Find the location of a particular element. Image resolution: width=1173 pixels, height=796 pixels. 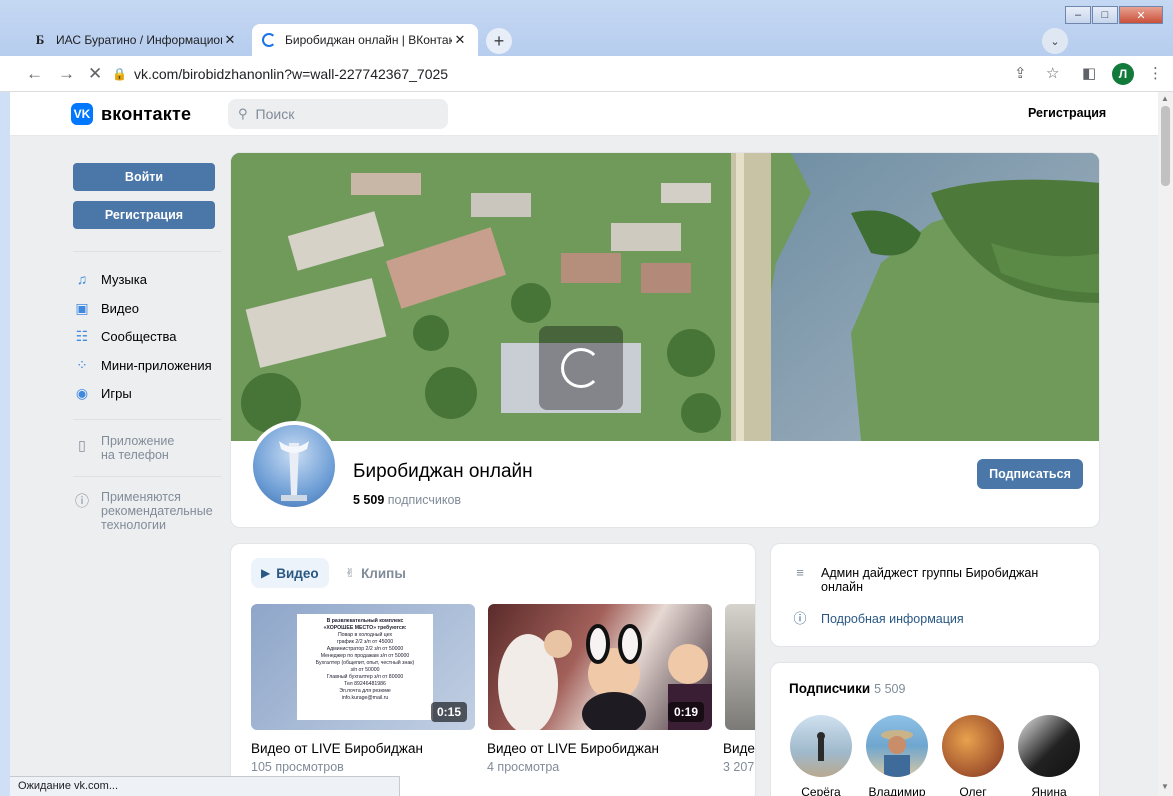

person-silhouette-icon is located at coordinates (821, 746).